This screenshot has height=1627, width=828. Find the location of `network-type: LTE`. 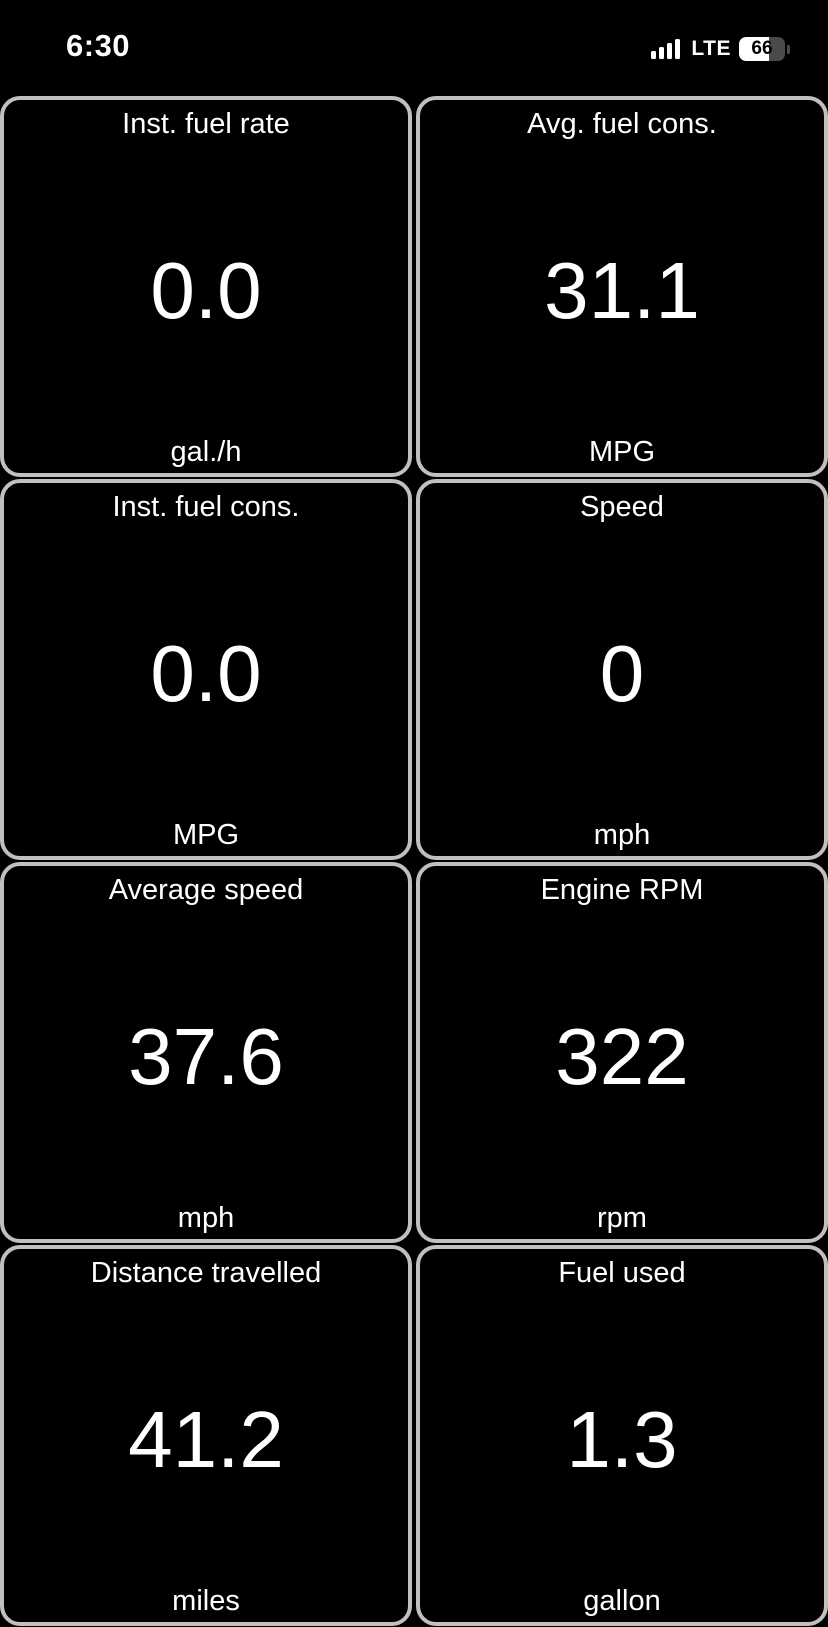

network-type: LTE is located at coordinates (711, 48).